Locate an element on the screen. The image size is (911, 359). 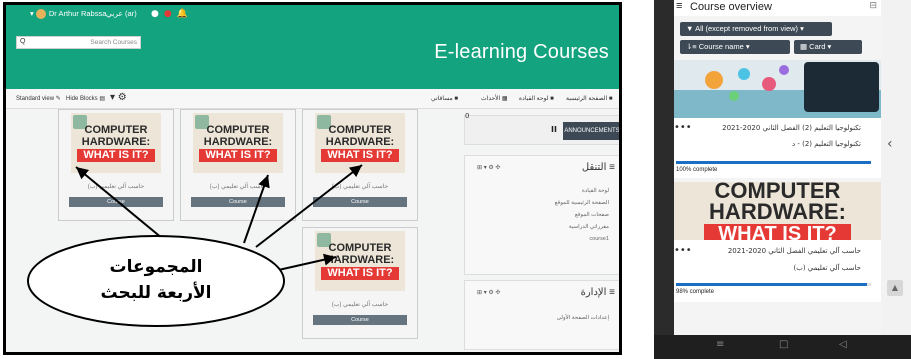
sort-button: ⇂≡ Course name ▾ is located at coordinates (735, 47).